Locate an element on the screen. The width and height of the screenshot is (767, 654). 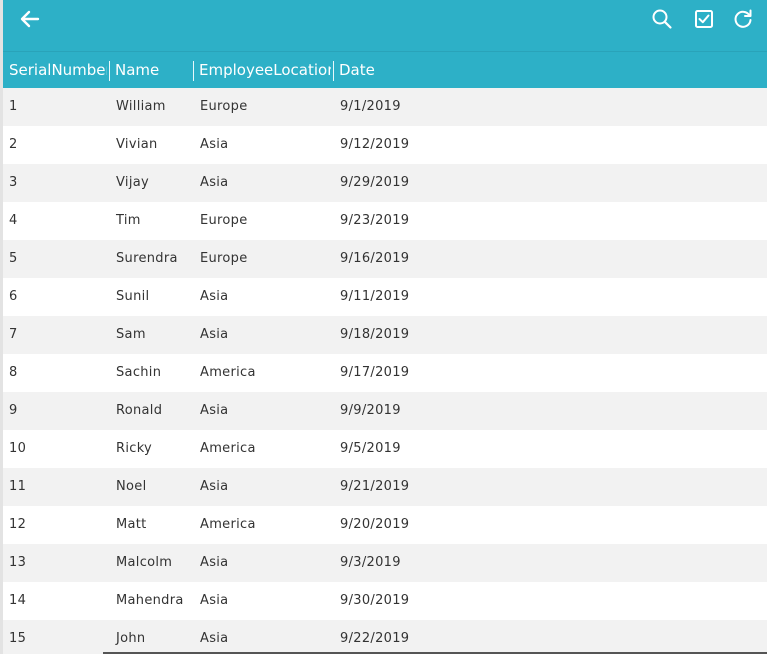
table-row: 14 Mahendra Asia 9/30/2019 is located at coordinates (383, 601).